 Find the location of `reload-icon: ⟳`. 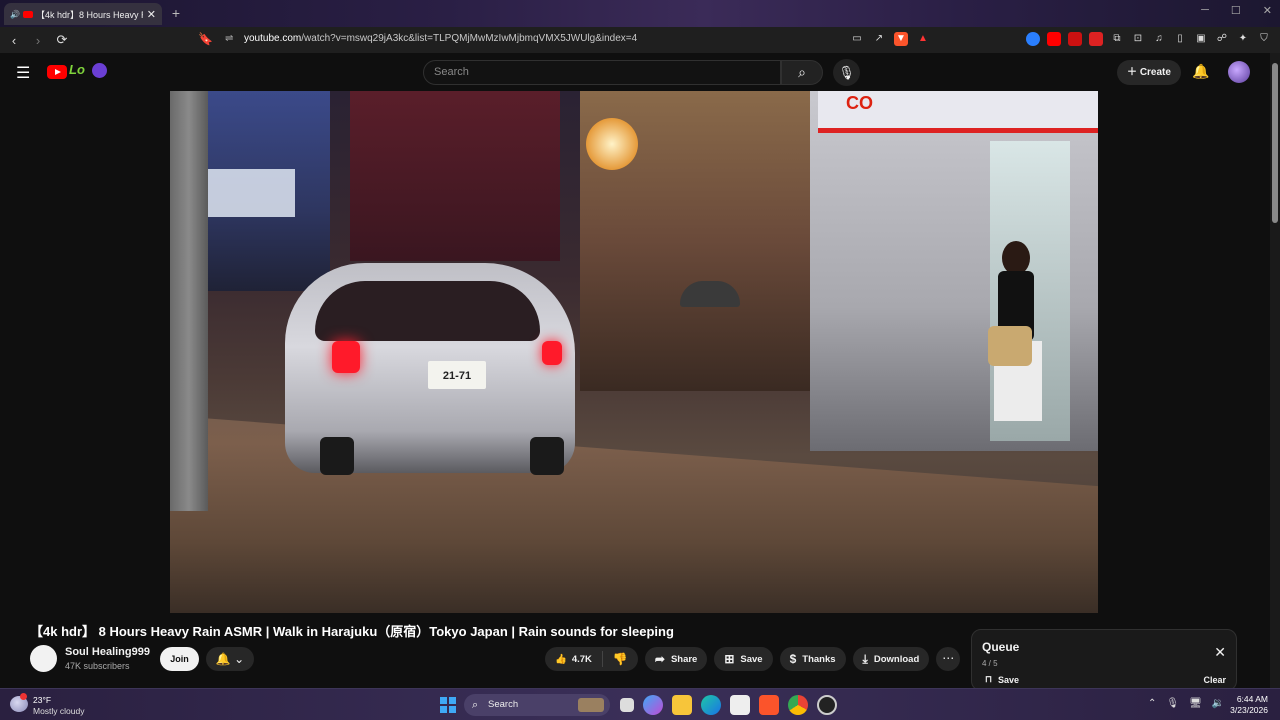

reload-icon: ⟳ is located at coordinates (62, 40).